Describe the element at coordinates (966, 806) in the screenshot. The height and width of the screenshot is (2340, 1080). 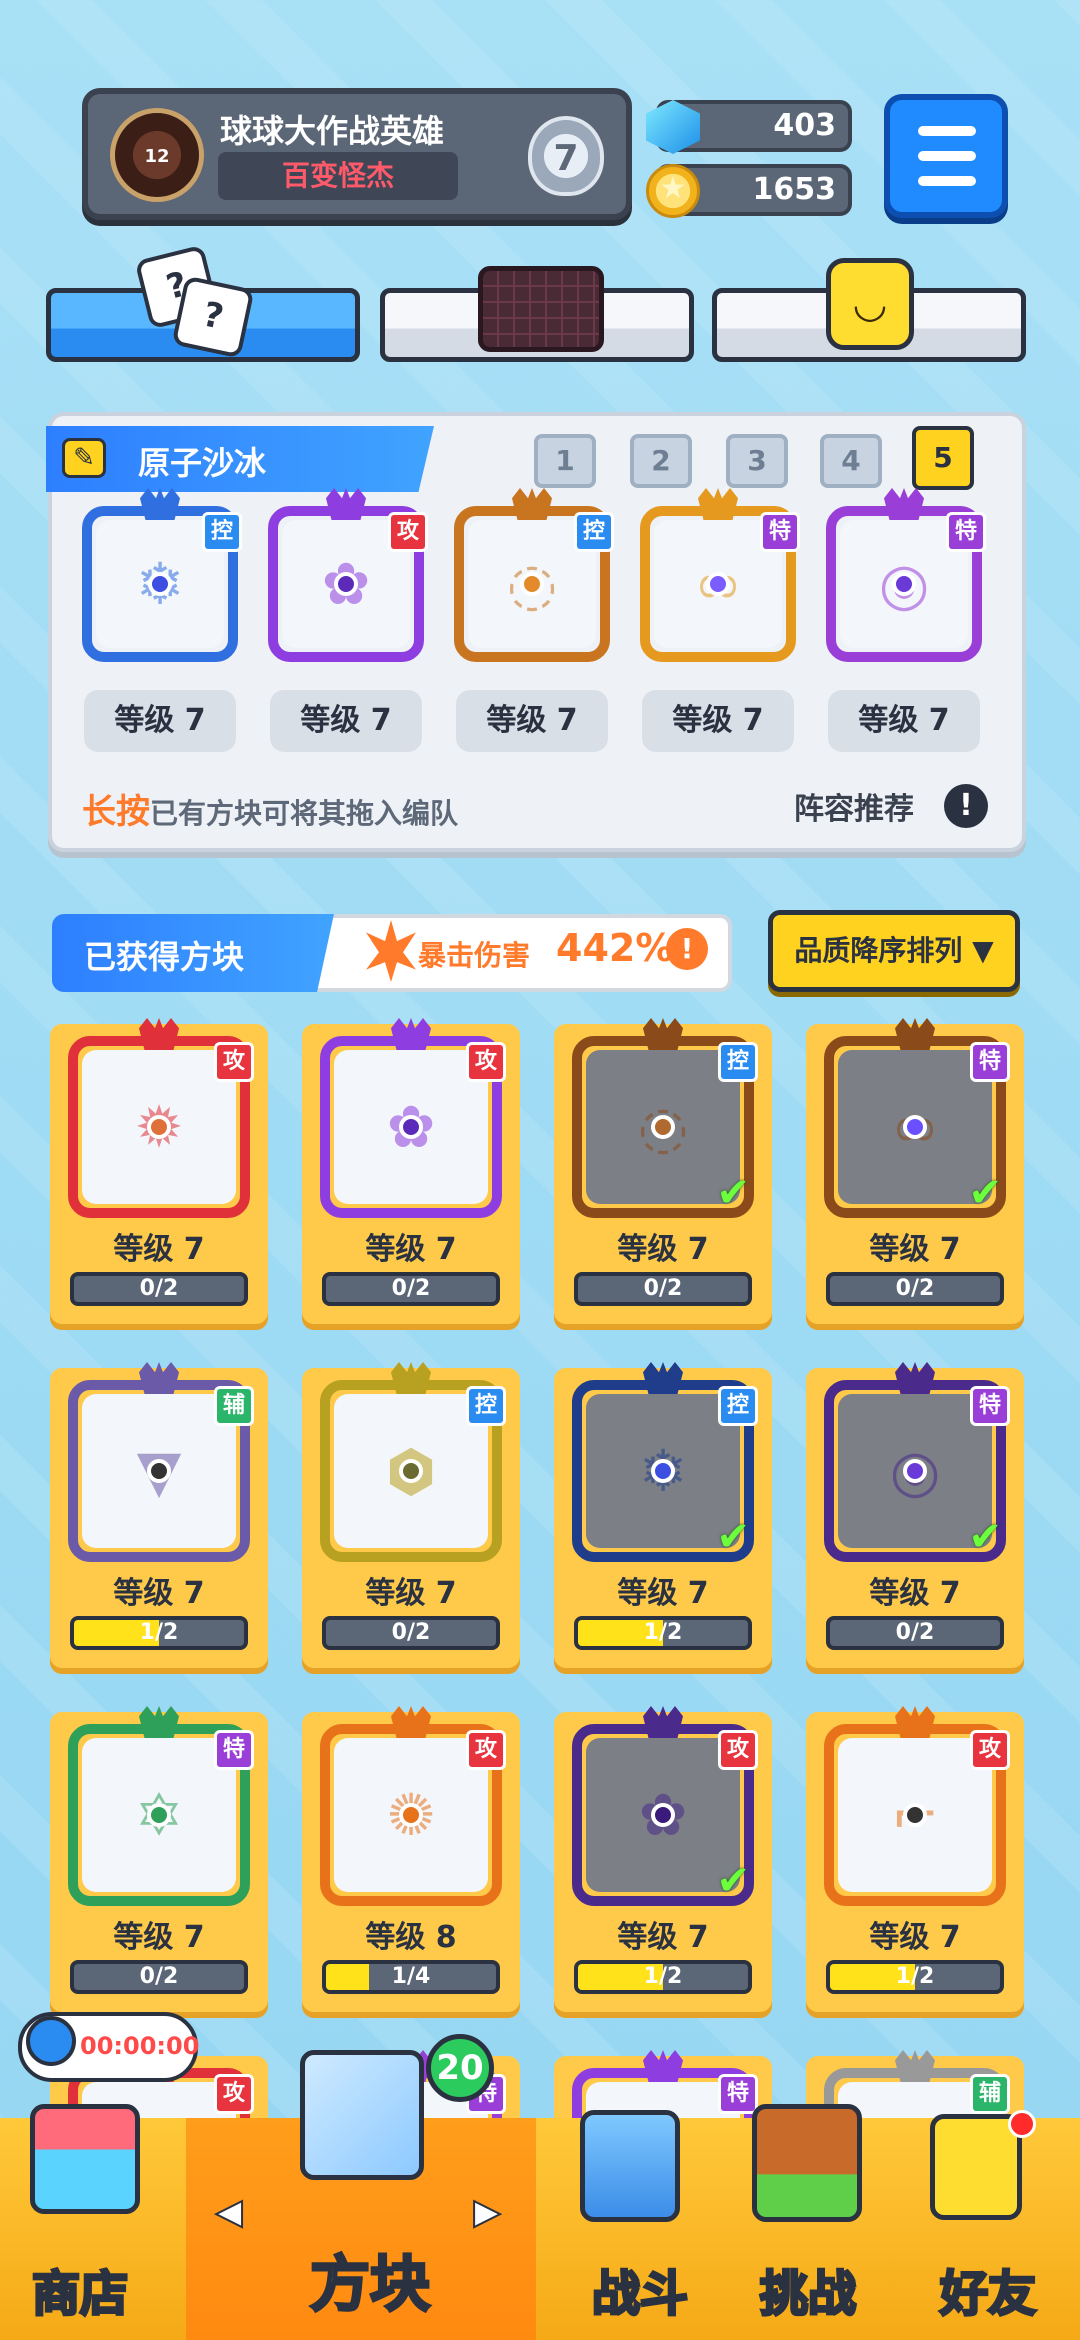
I see `recommend-info-icon: !` at that location.